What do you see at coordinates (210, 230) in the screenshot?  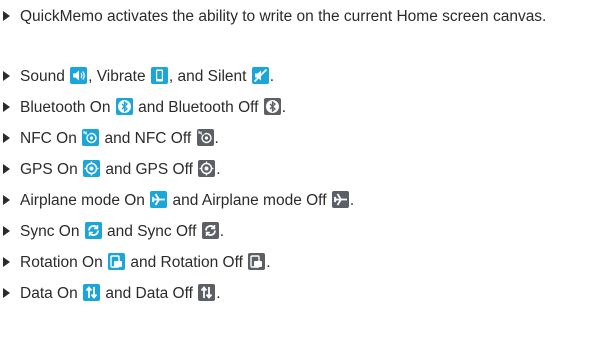 I see `sync-off-icon` at bounding box center [210, 230].